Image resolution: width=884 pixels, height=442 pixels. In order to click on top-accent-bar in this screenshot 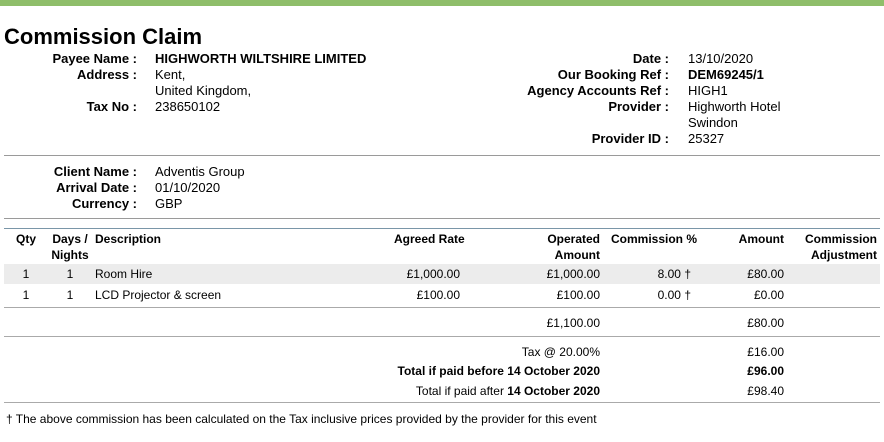, I will do `click(442, 3)`.